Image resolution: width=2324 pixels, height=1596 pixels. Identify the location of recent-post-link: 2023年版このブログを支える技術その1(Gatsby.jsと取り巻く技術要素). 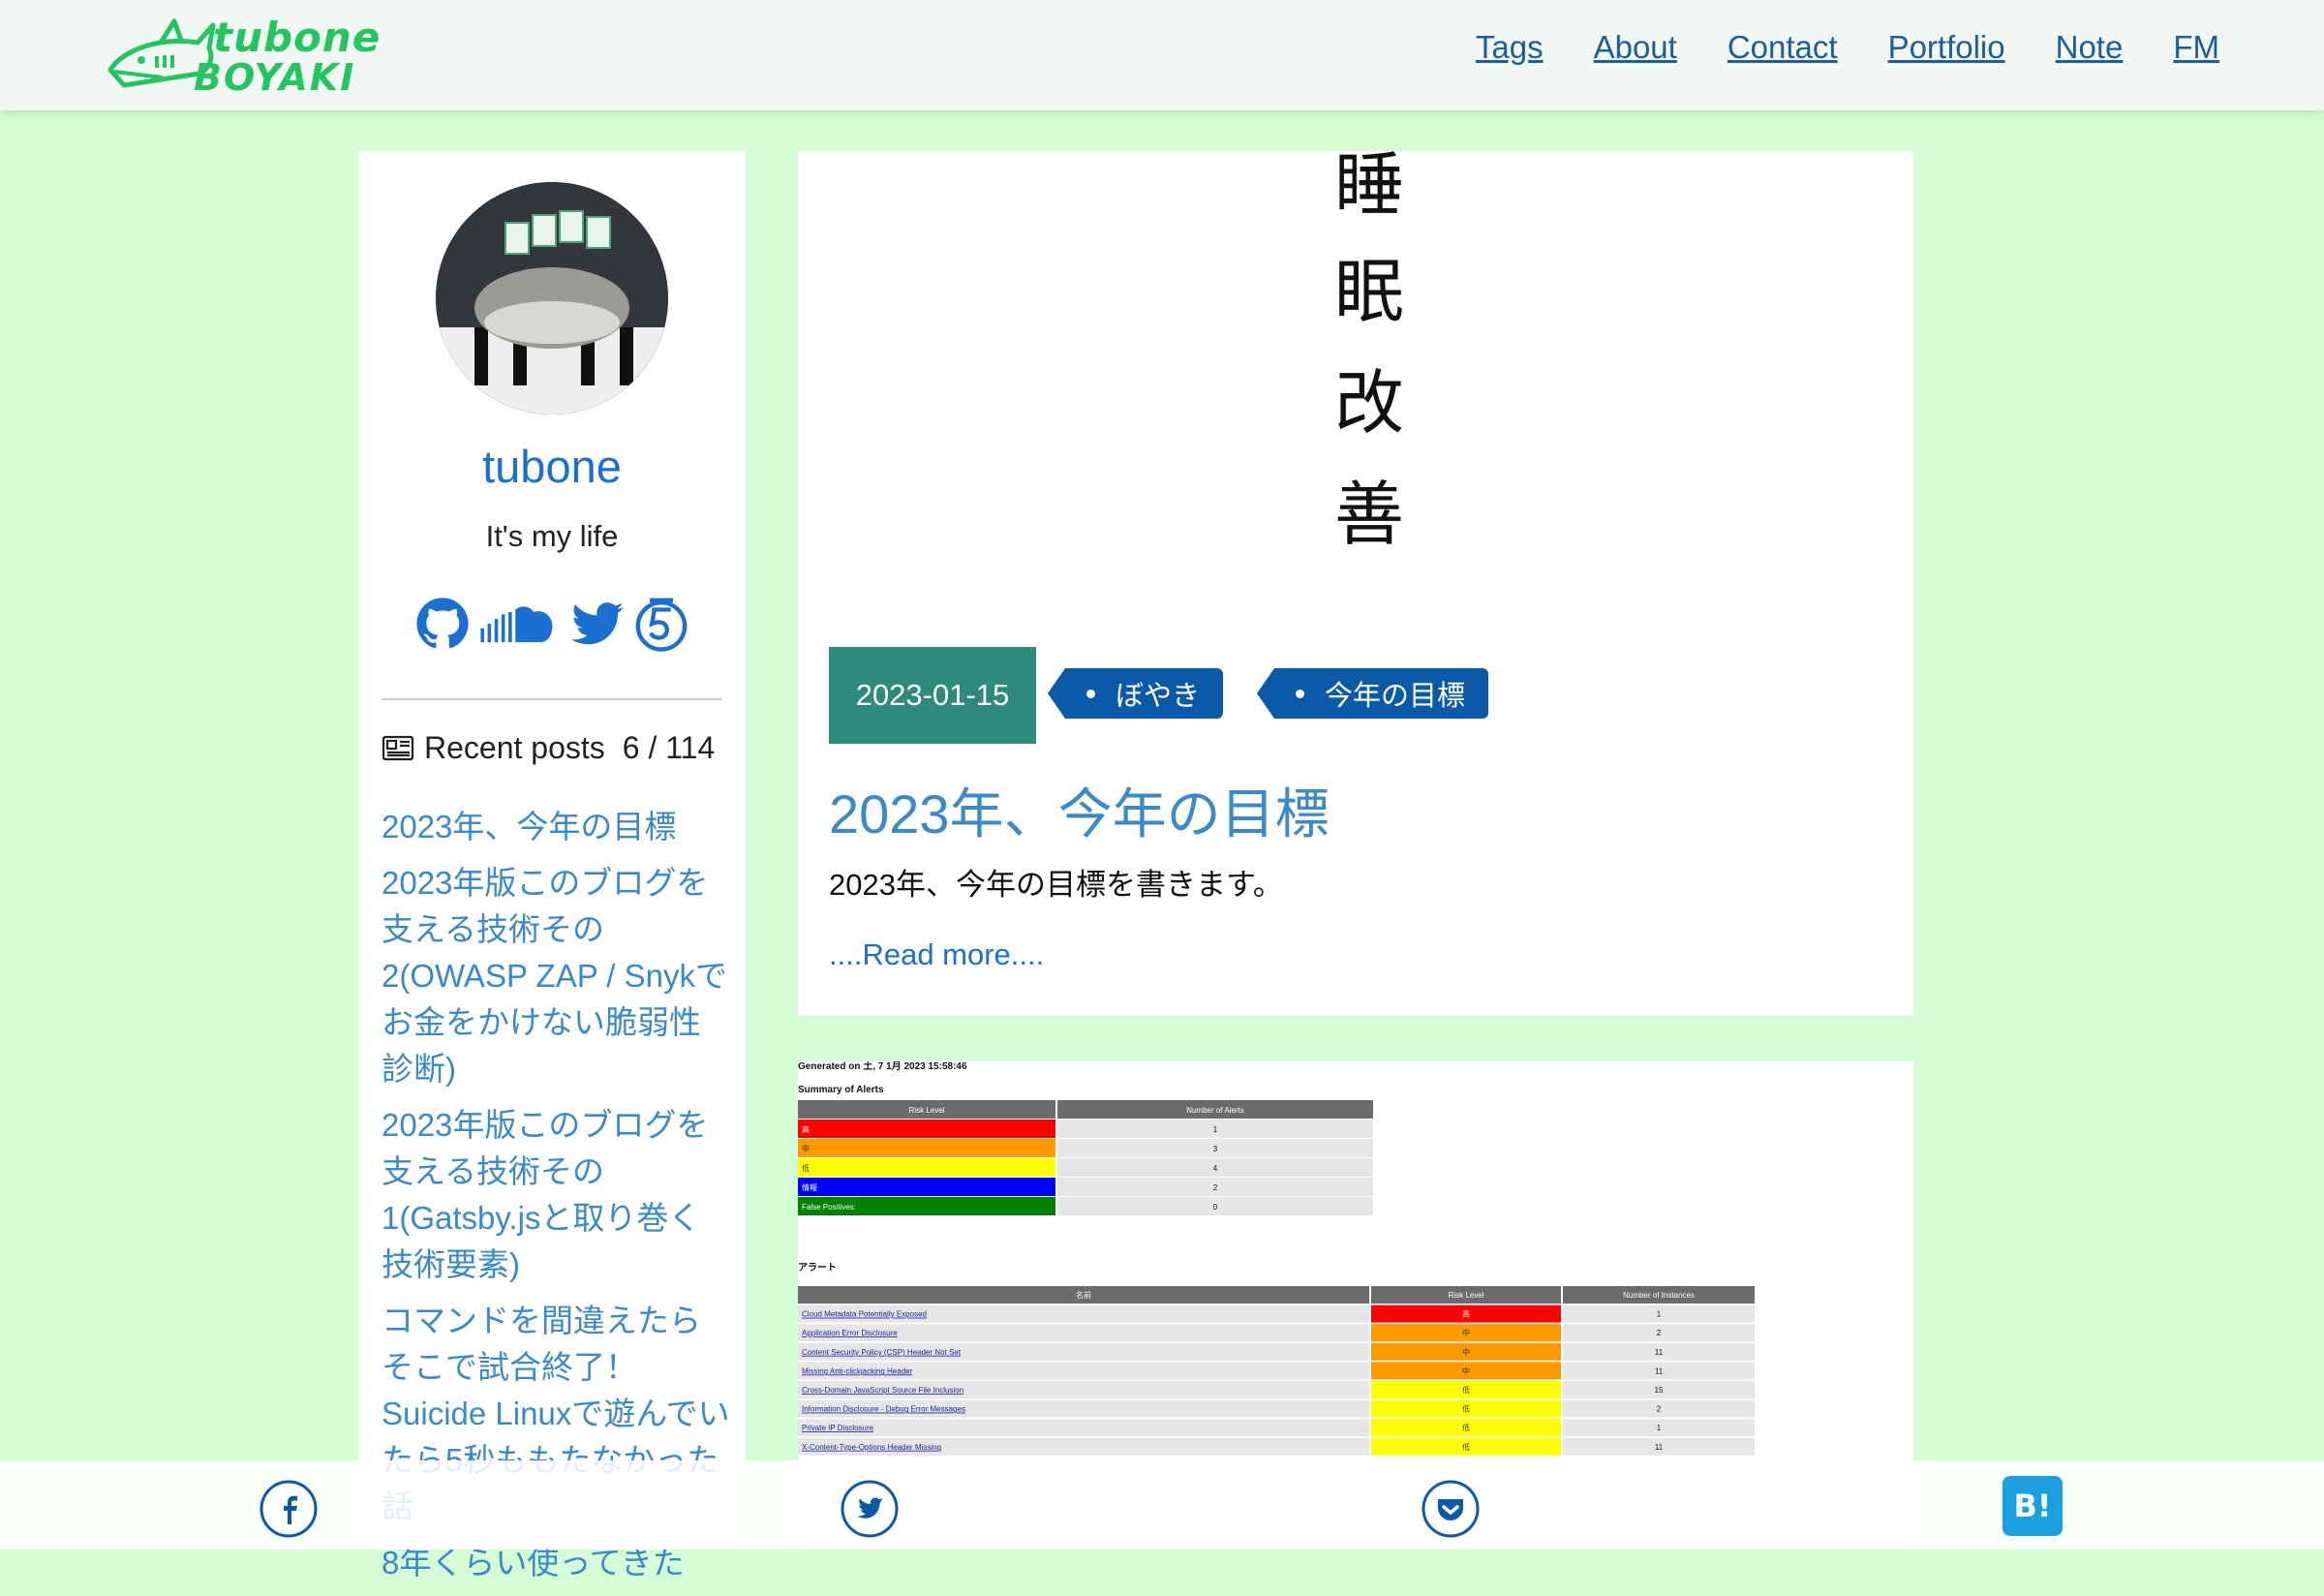
(556, 1195).